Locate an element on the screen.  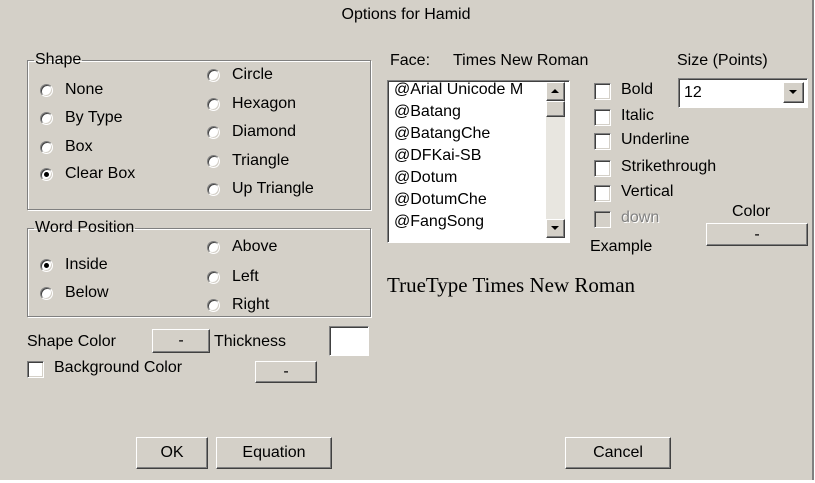
ok-button: OK is located at coordinates (172, 453).